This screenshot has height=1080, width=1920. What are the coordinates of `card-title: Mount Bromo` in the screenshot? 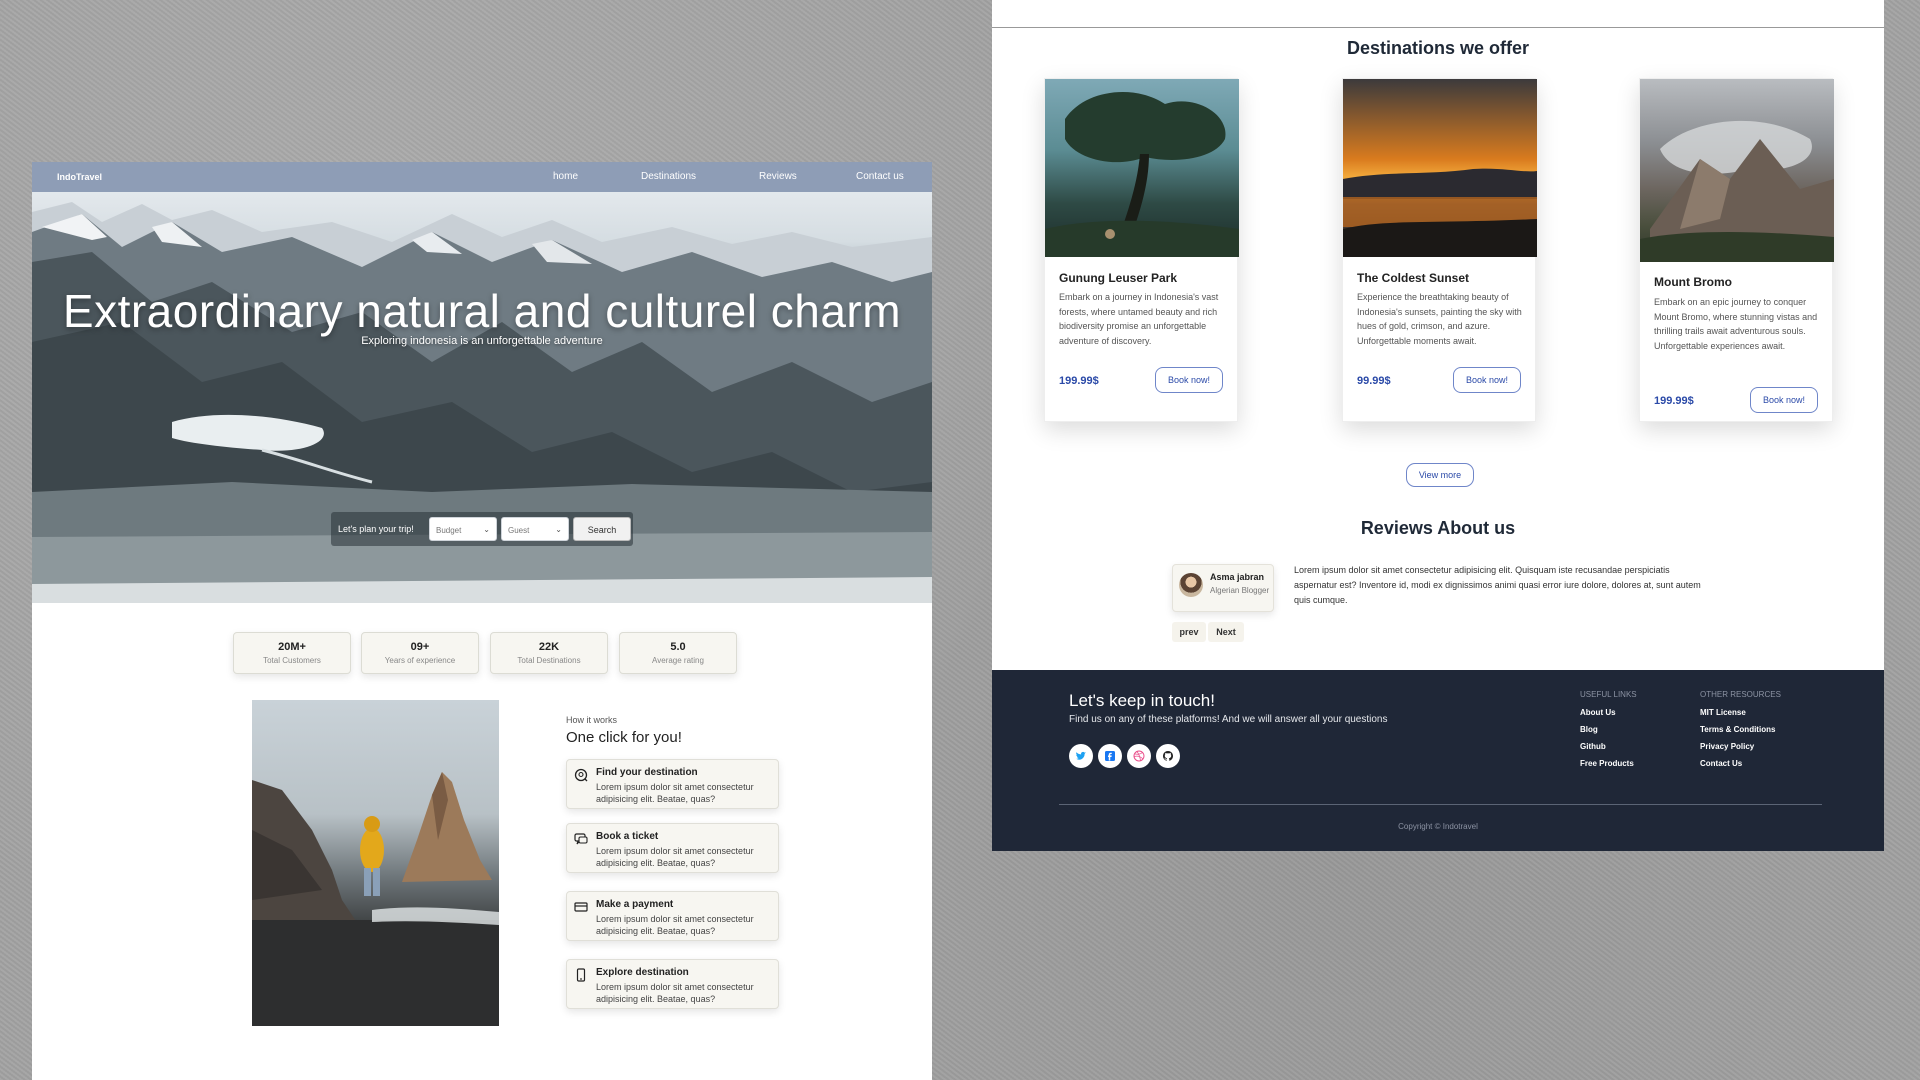 It's located at (1693, 282).